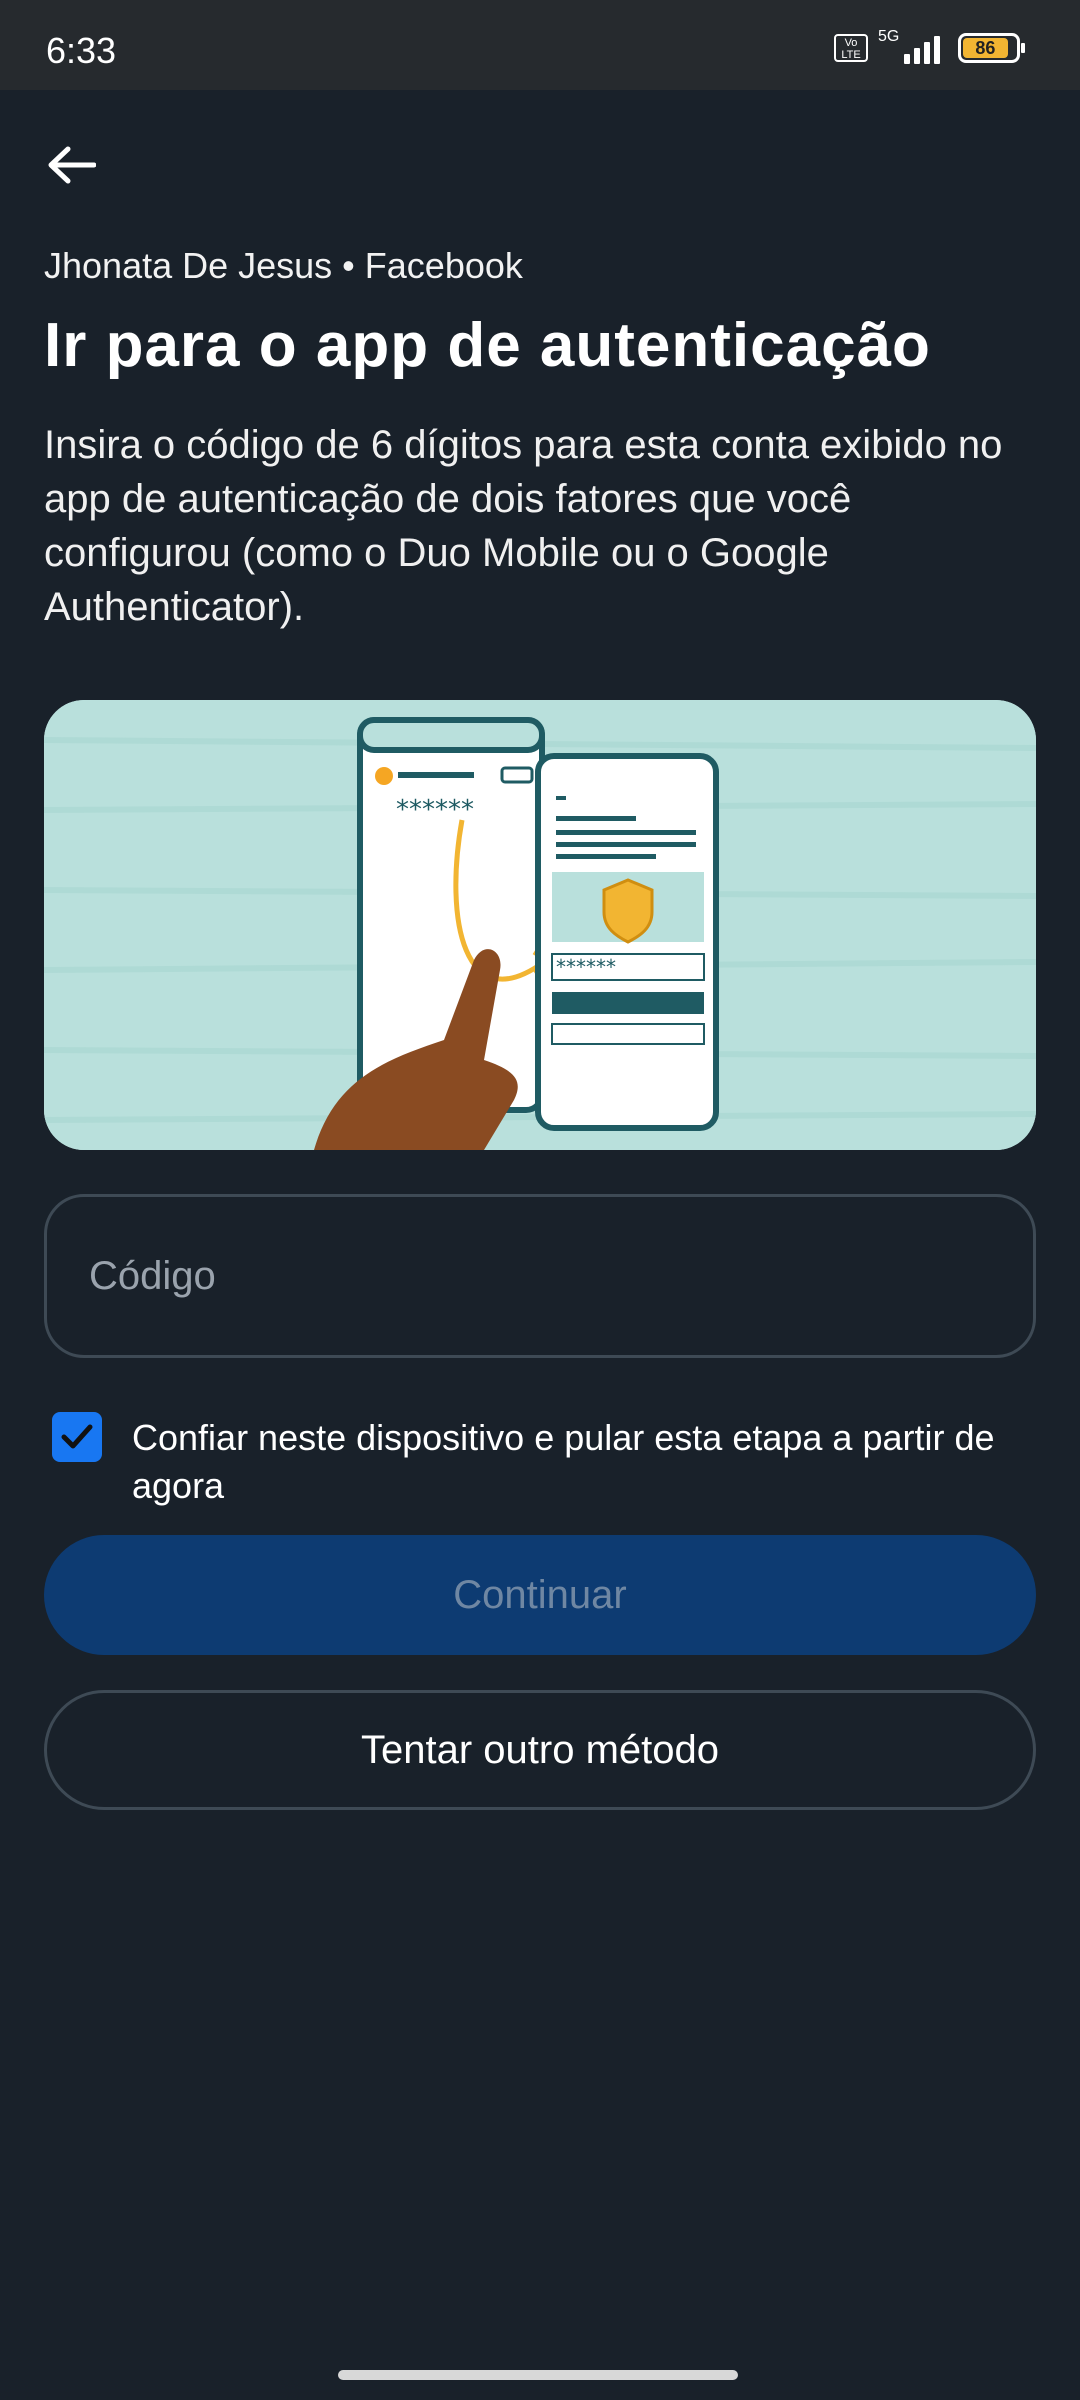 This screenshot has height=2400, width=1080. Describe the element at coordinates (851, 48) in the screenshot. I see `volte-icon: Vo LTE` at that location.